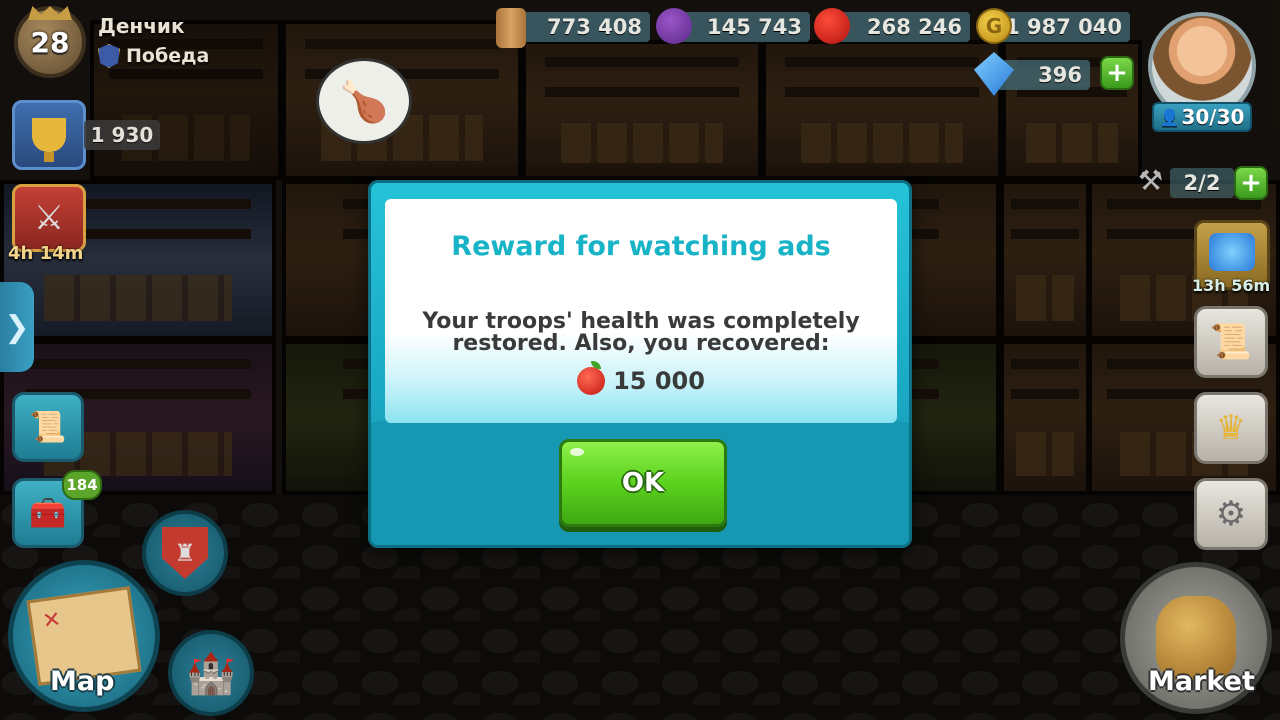  Describe the element at coordinates (641, 343) in the screenshot. I see `dialog-message-line: restored. Also, you recovered:` at that location.